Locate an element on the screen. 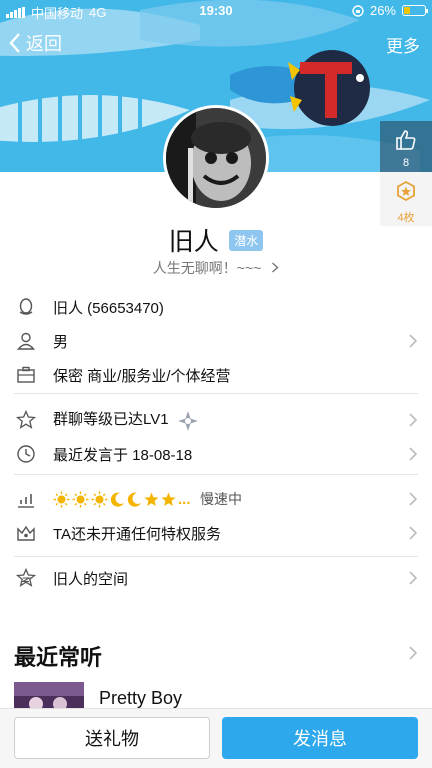 This screenshot has width=432, height=768. gender-row: 男 is located at coordinates (216, 341).